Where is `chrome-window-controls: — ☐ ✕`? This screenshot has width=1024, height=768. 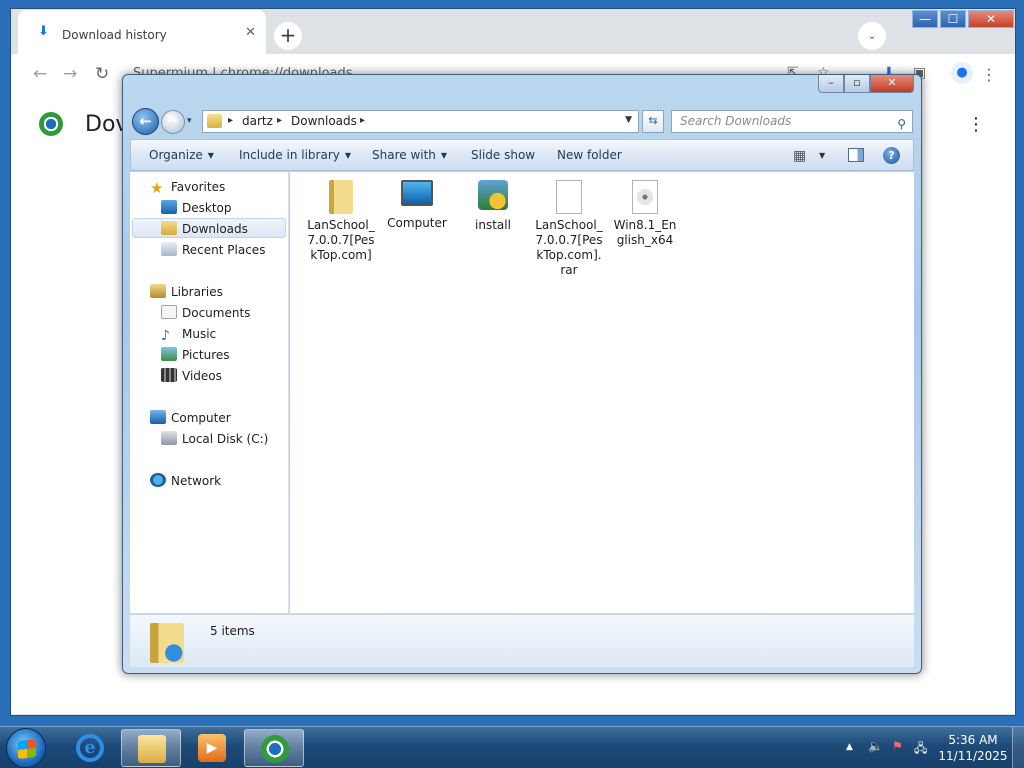 chrome-window-controls: — ☐ ✕ is located at coordinates (962, 19).